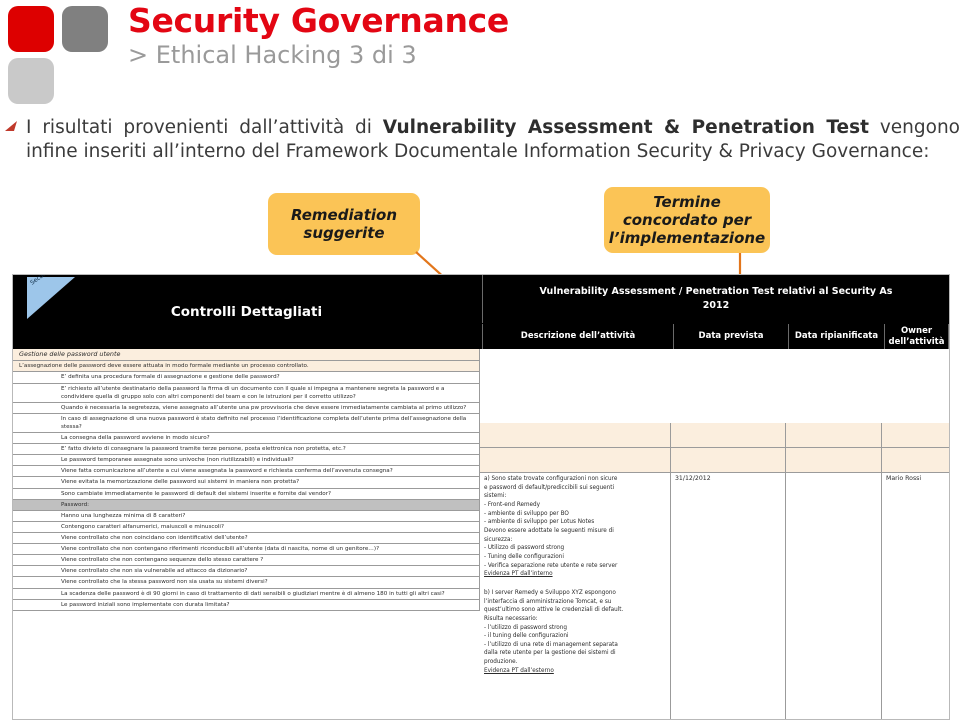 Image resolution: width=960 pixels, height=720 pixels. I want to click on table-row: Gestione delle password utente, so click(246, 355).